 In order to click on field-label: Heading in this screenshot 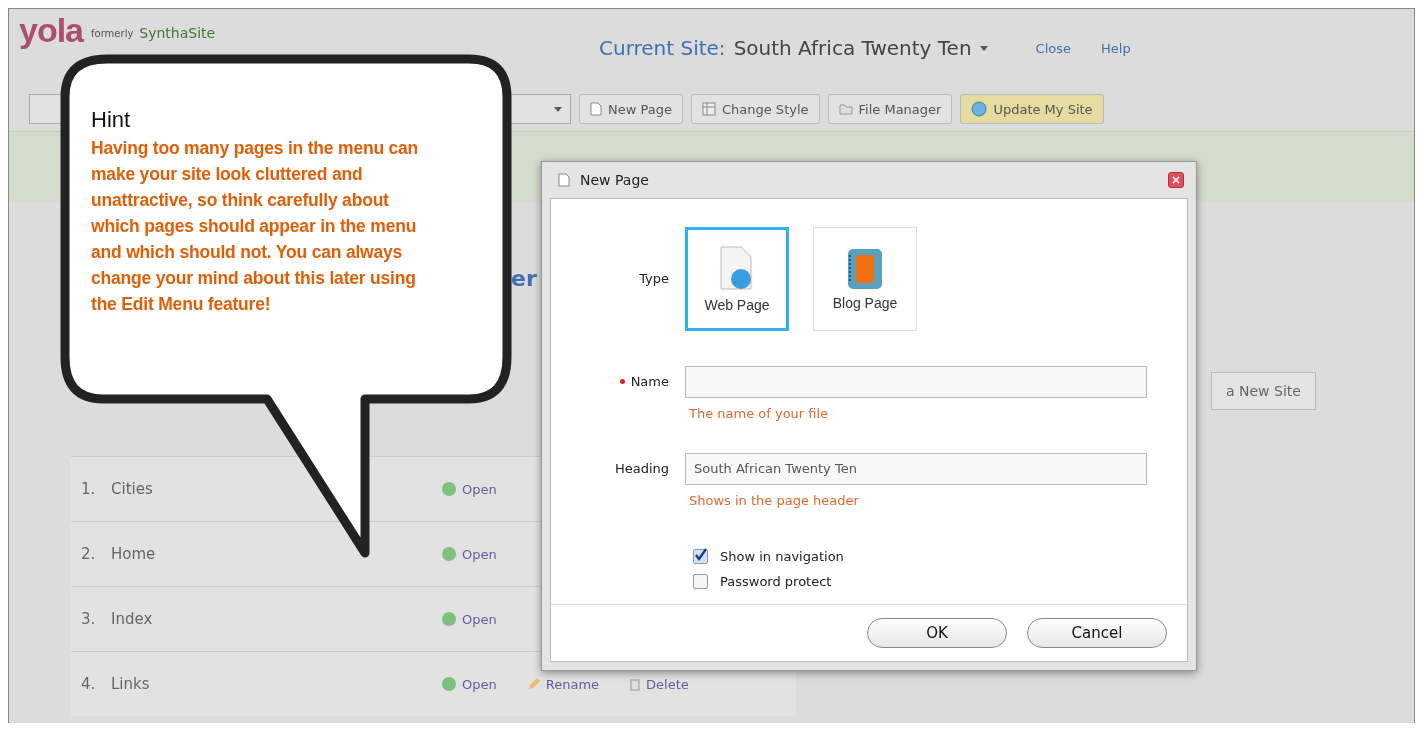, I will do `click(641, 468)`.